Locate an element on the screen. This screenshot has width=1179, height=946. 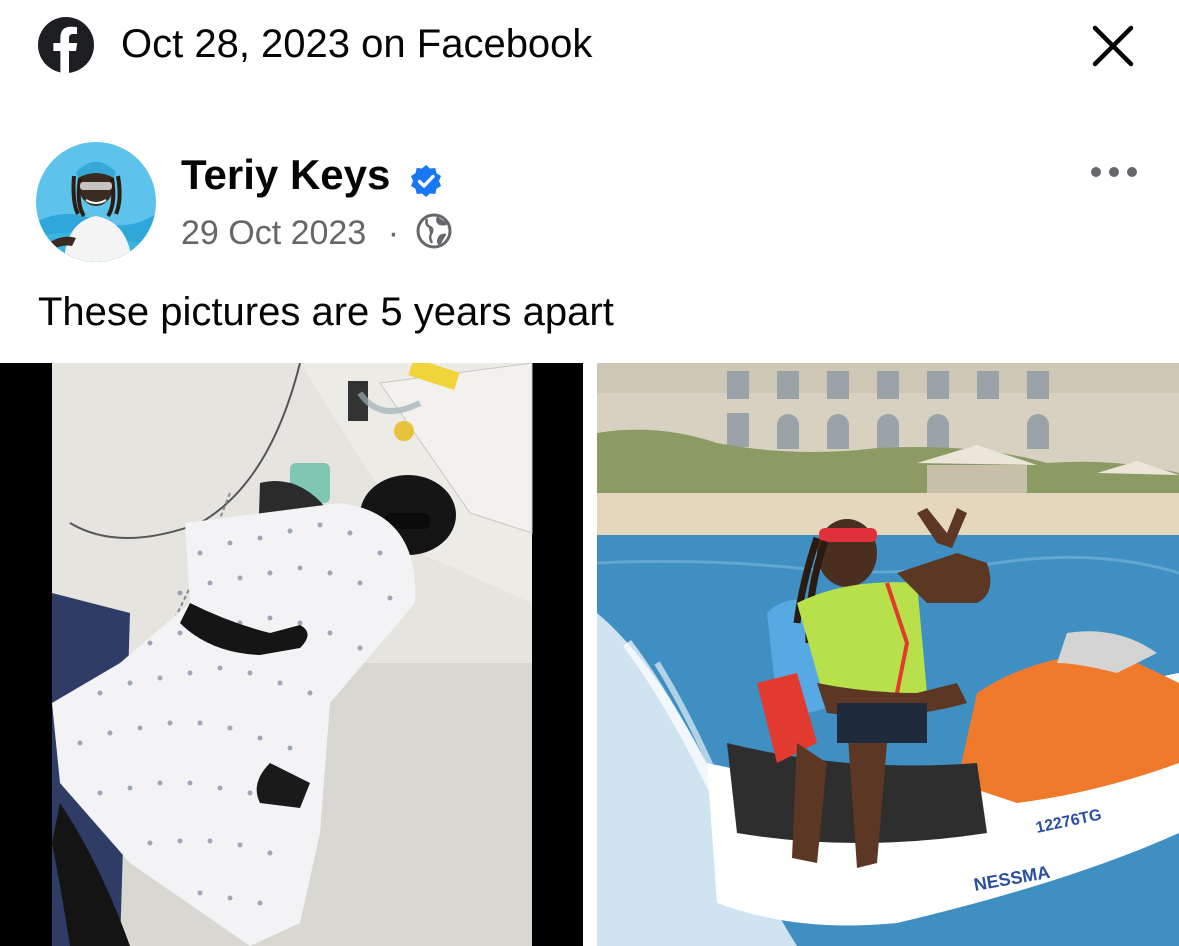
photo-viewer-header: Oct 28, 2023 on Facebook is located at coordinates (589, 46).